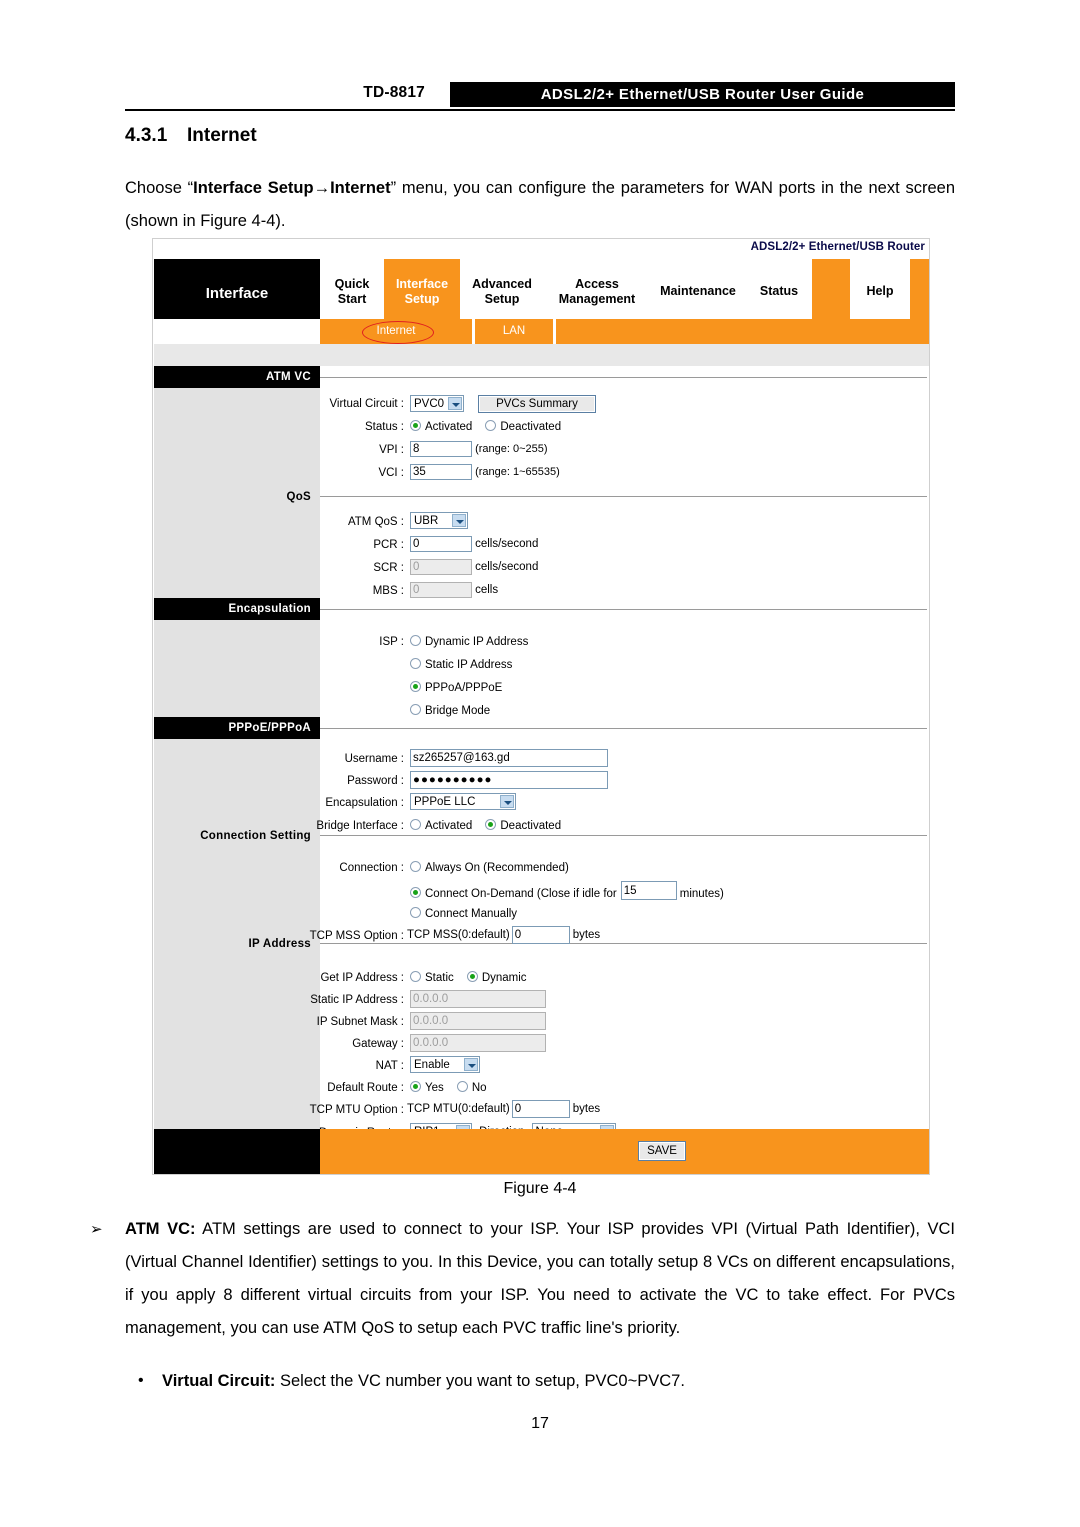 Image resolution: width=1080 pixels, height=1527 pixels. What do you see at coordinates (415, 824) in the screenshot?
I see `bridge-activated-radio` at bounding box center [415, 824].